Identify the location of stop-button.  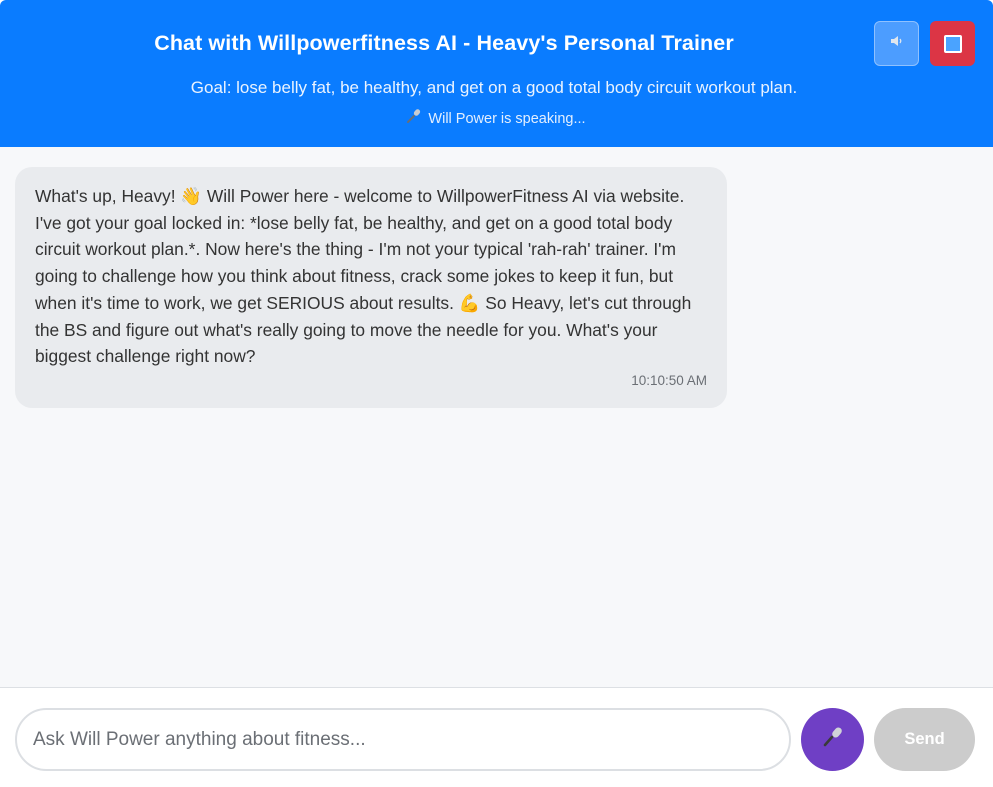
(952, 43).